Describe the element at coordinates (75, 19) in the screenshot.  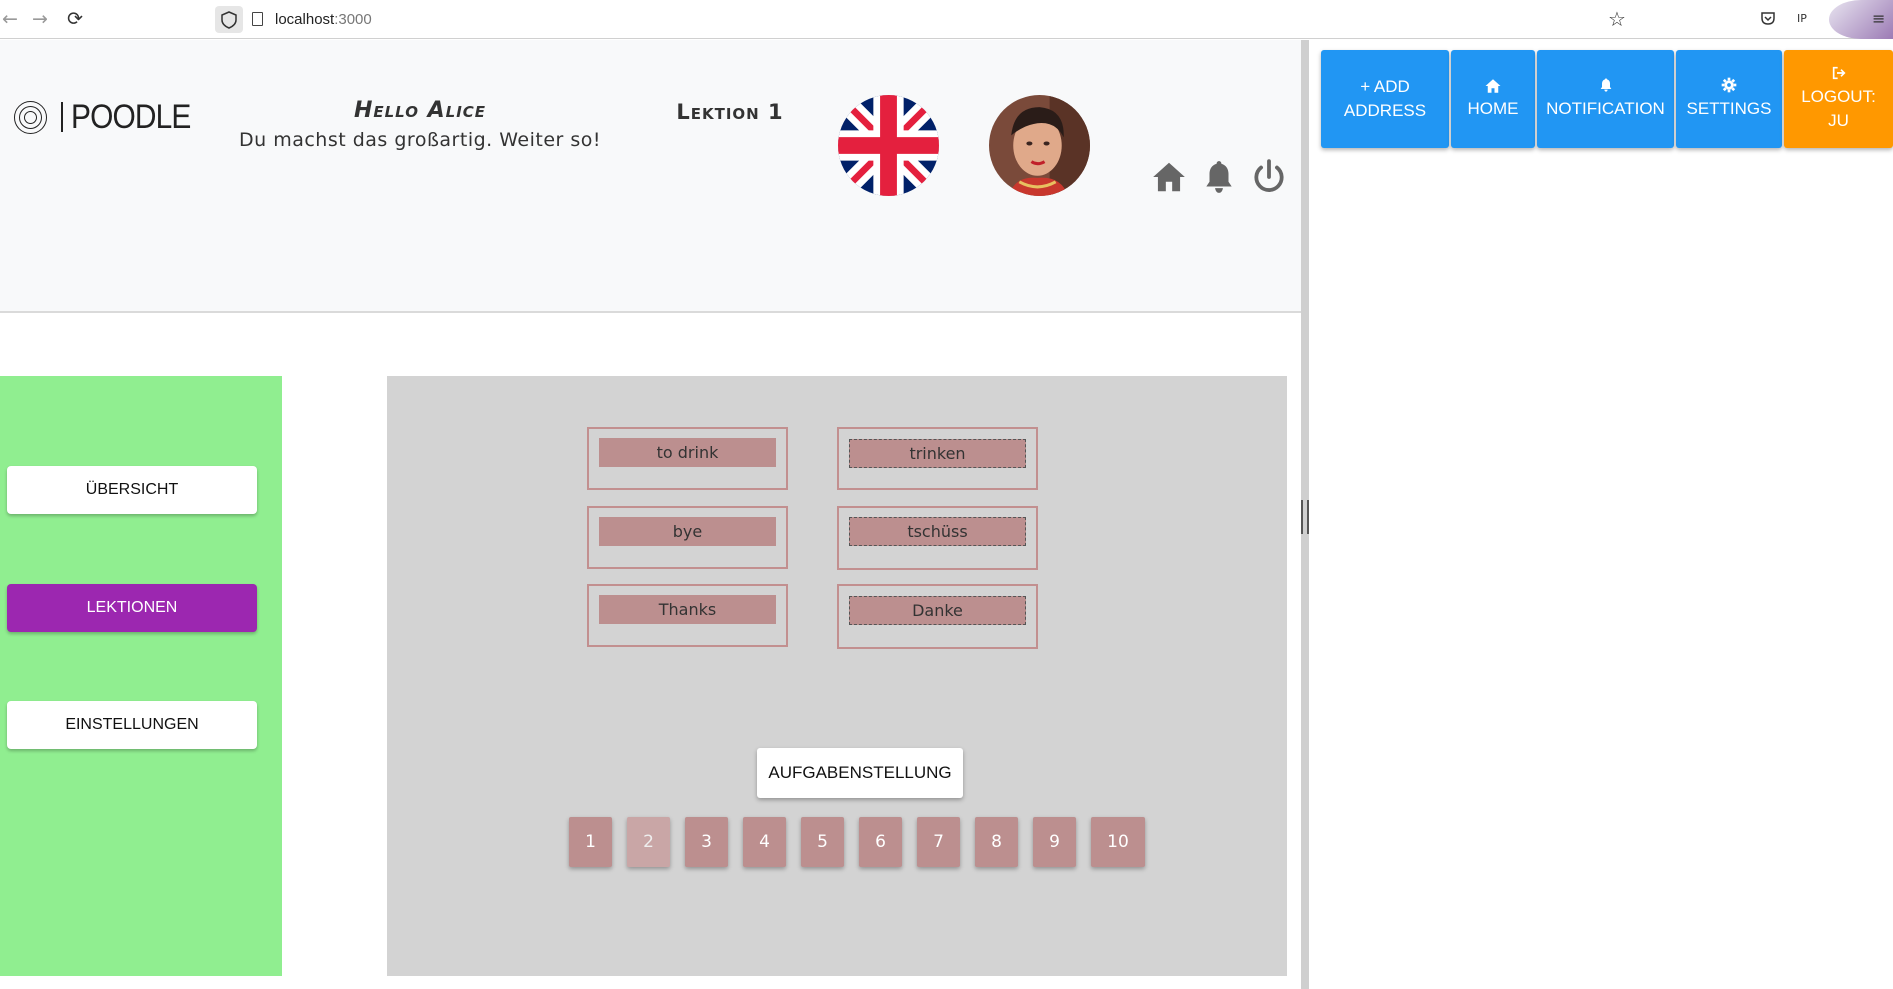
I see `reload-icon: ⟳` at that location.